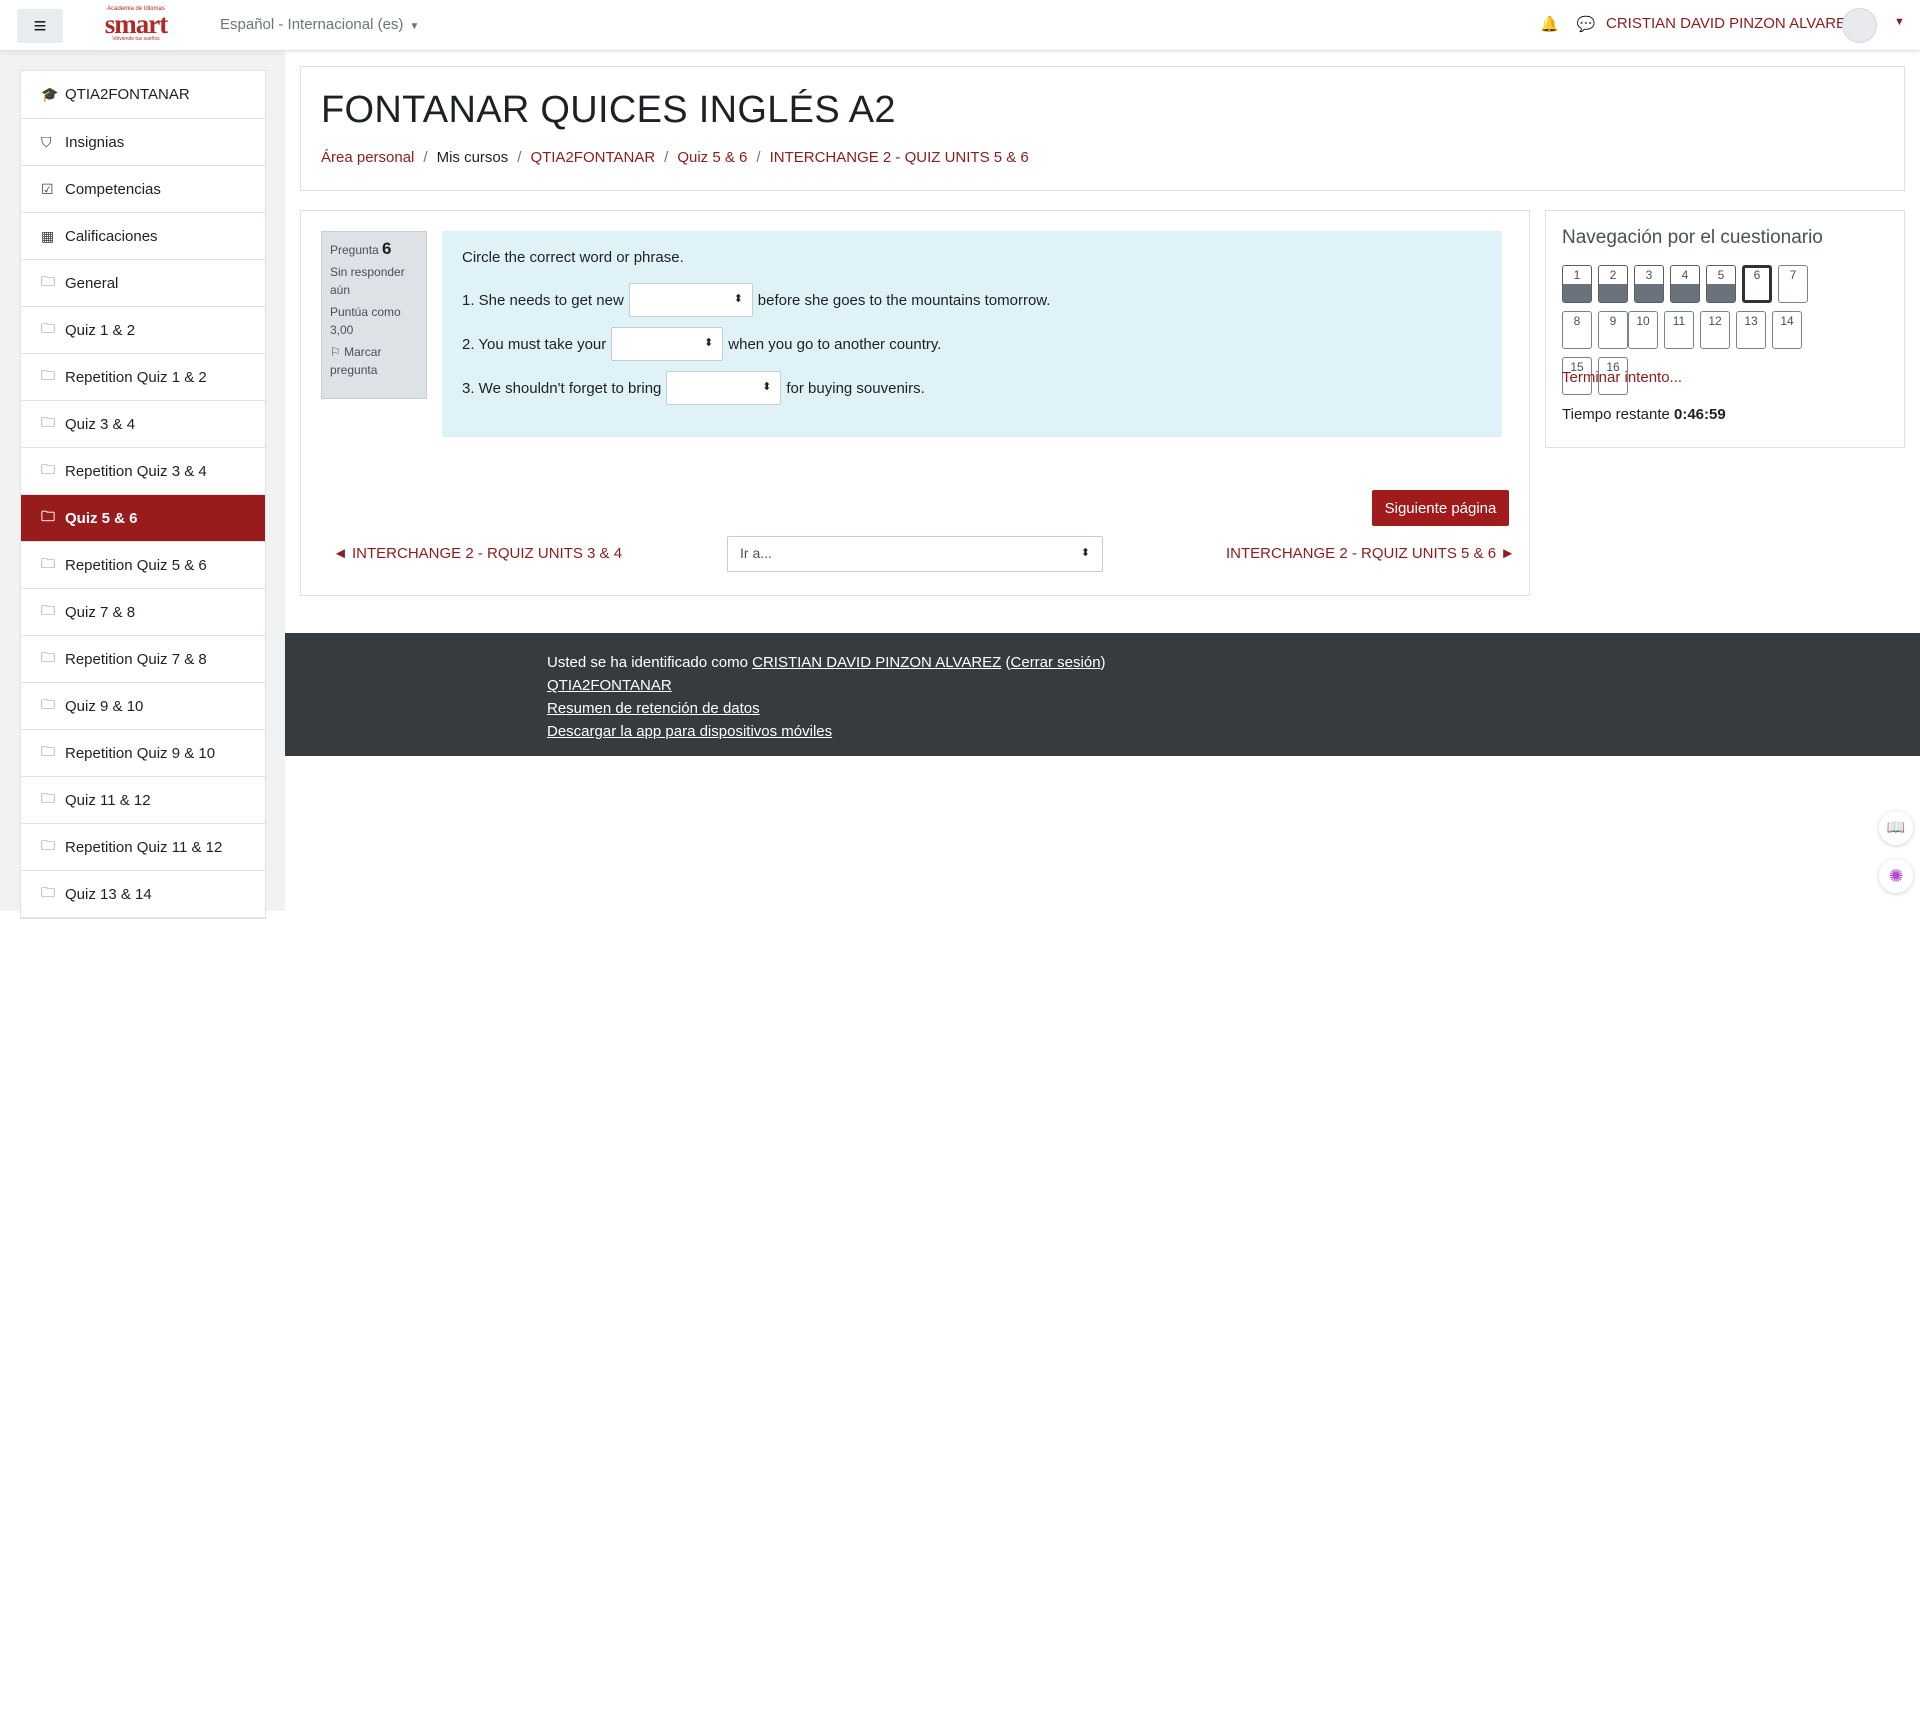  Describe the element at coordinates (143, 95) in the screenshot. I see `sidebar-item: 🎓 QTIA2FONTANAR` at that location.